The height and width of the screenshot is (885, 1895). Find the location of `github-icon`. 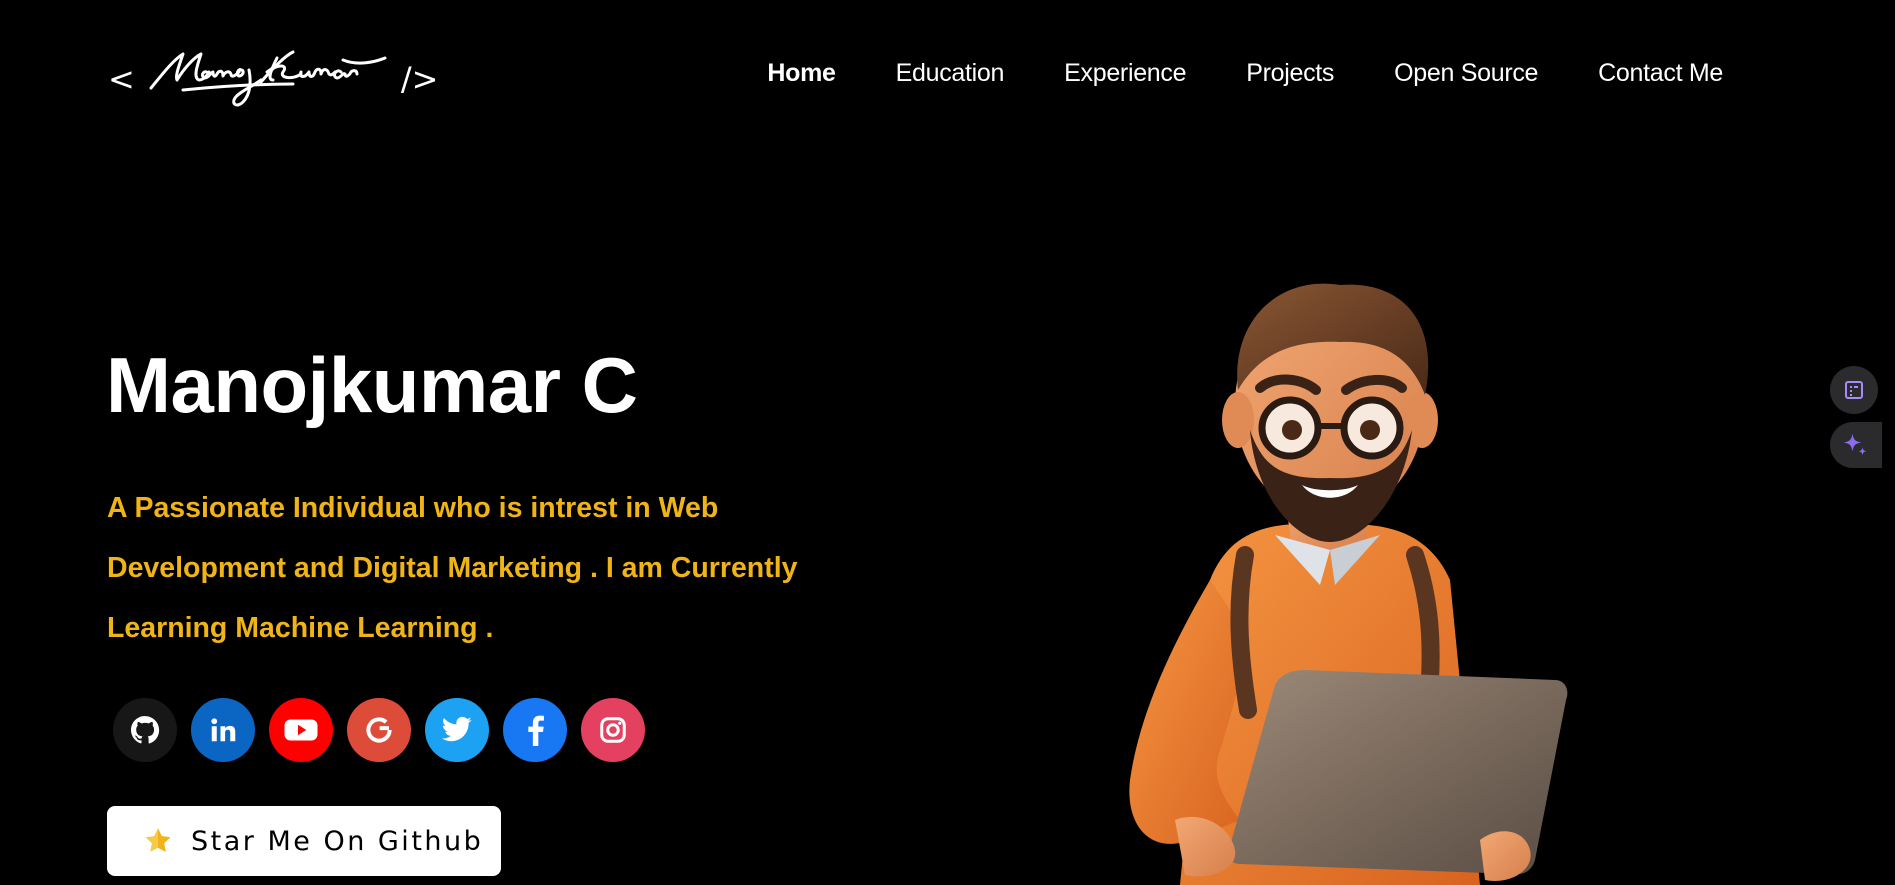

github-icon is located at coordinates (145, 730).